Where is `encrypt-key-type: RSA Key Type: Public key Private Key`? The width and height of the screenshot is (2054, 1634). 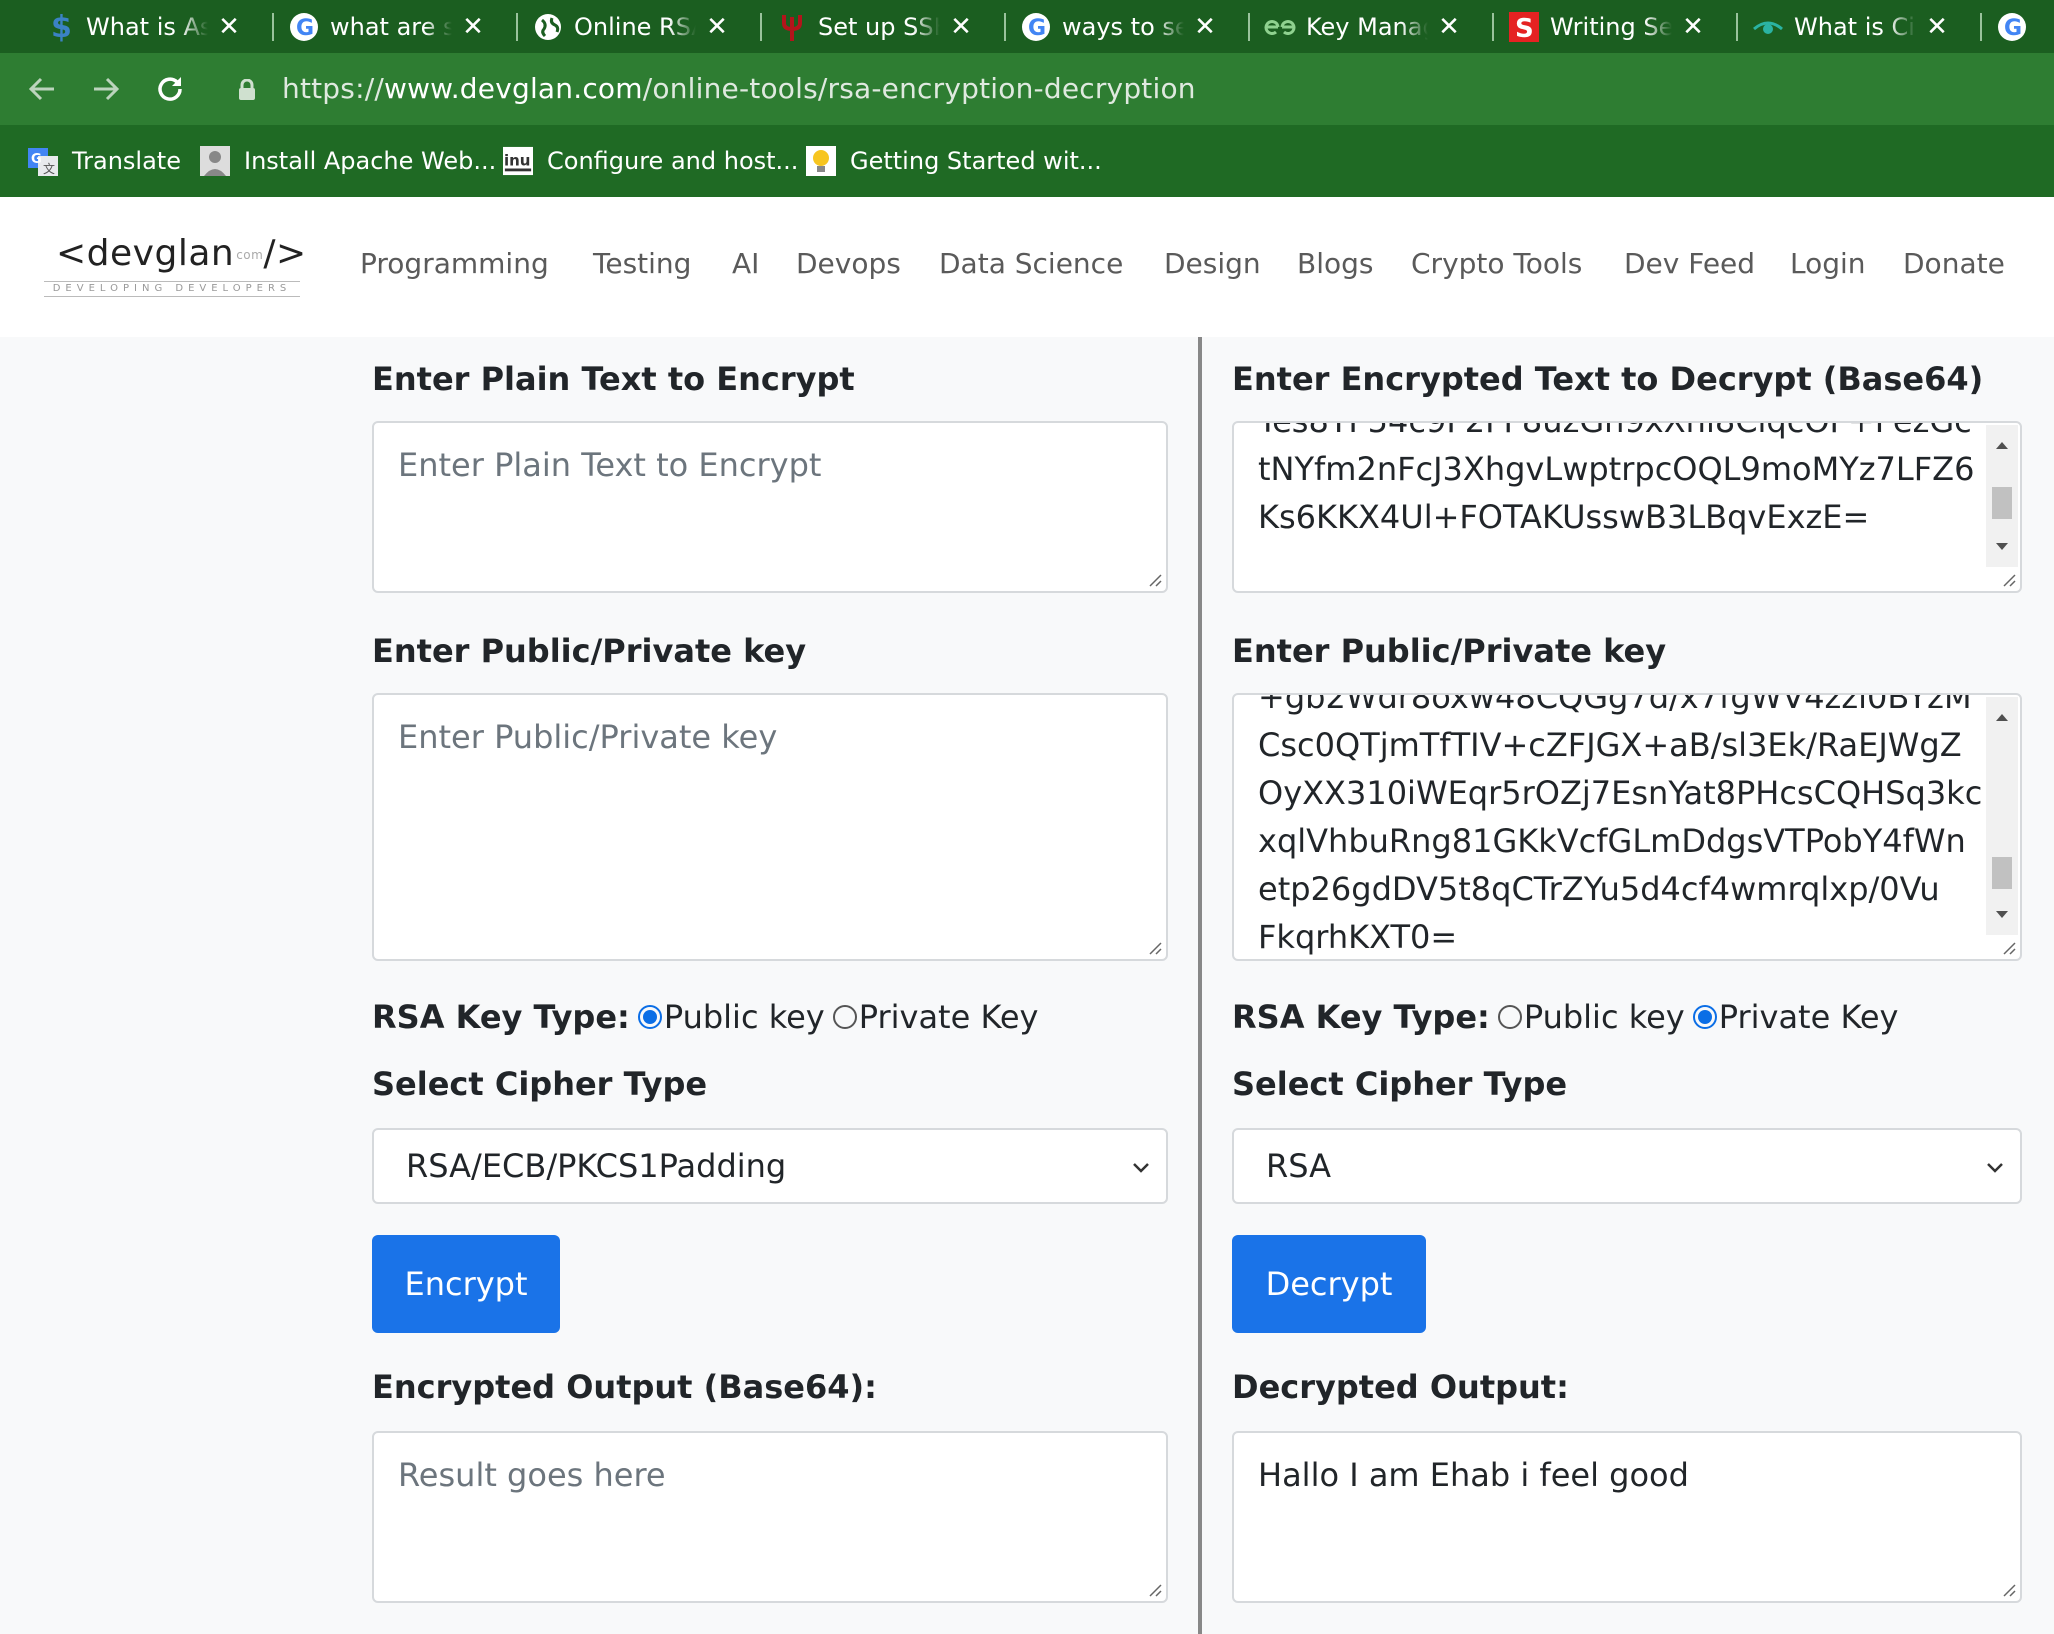 encrypt-key-type: RSA Key Type: Public key Private Key is located at coordinates (709, 1017).